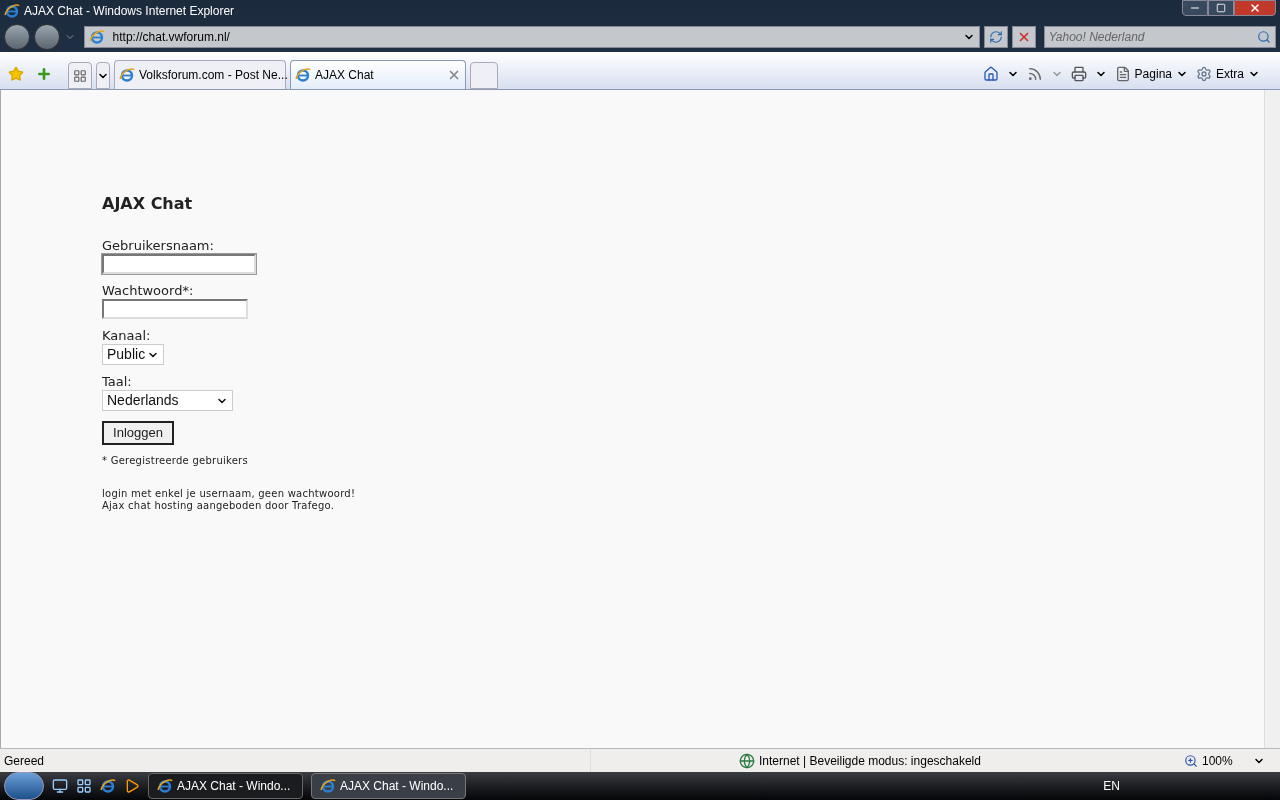  What do you see at coordinates (747, 760) in the screenshot?
I see `globe-icon` at bounding box center [747, 760].